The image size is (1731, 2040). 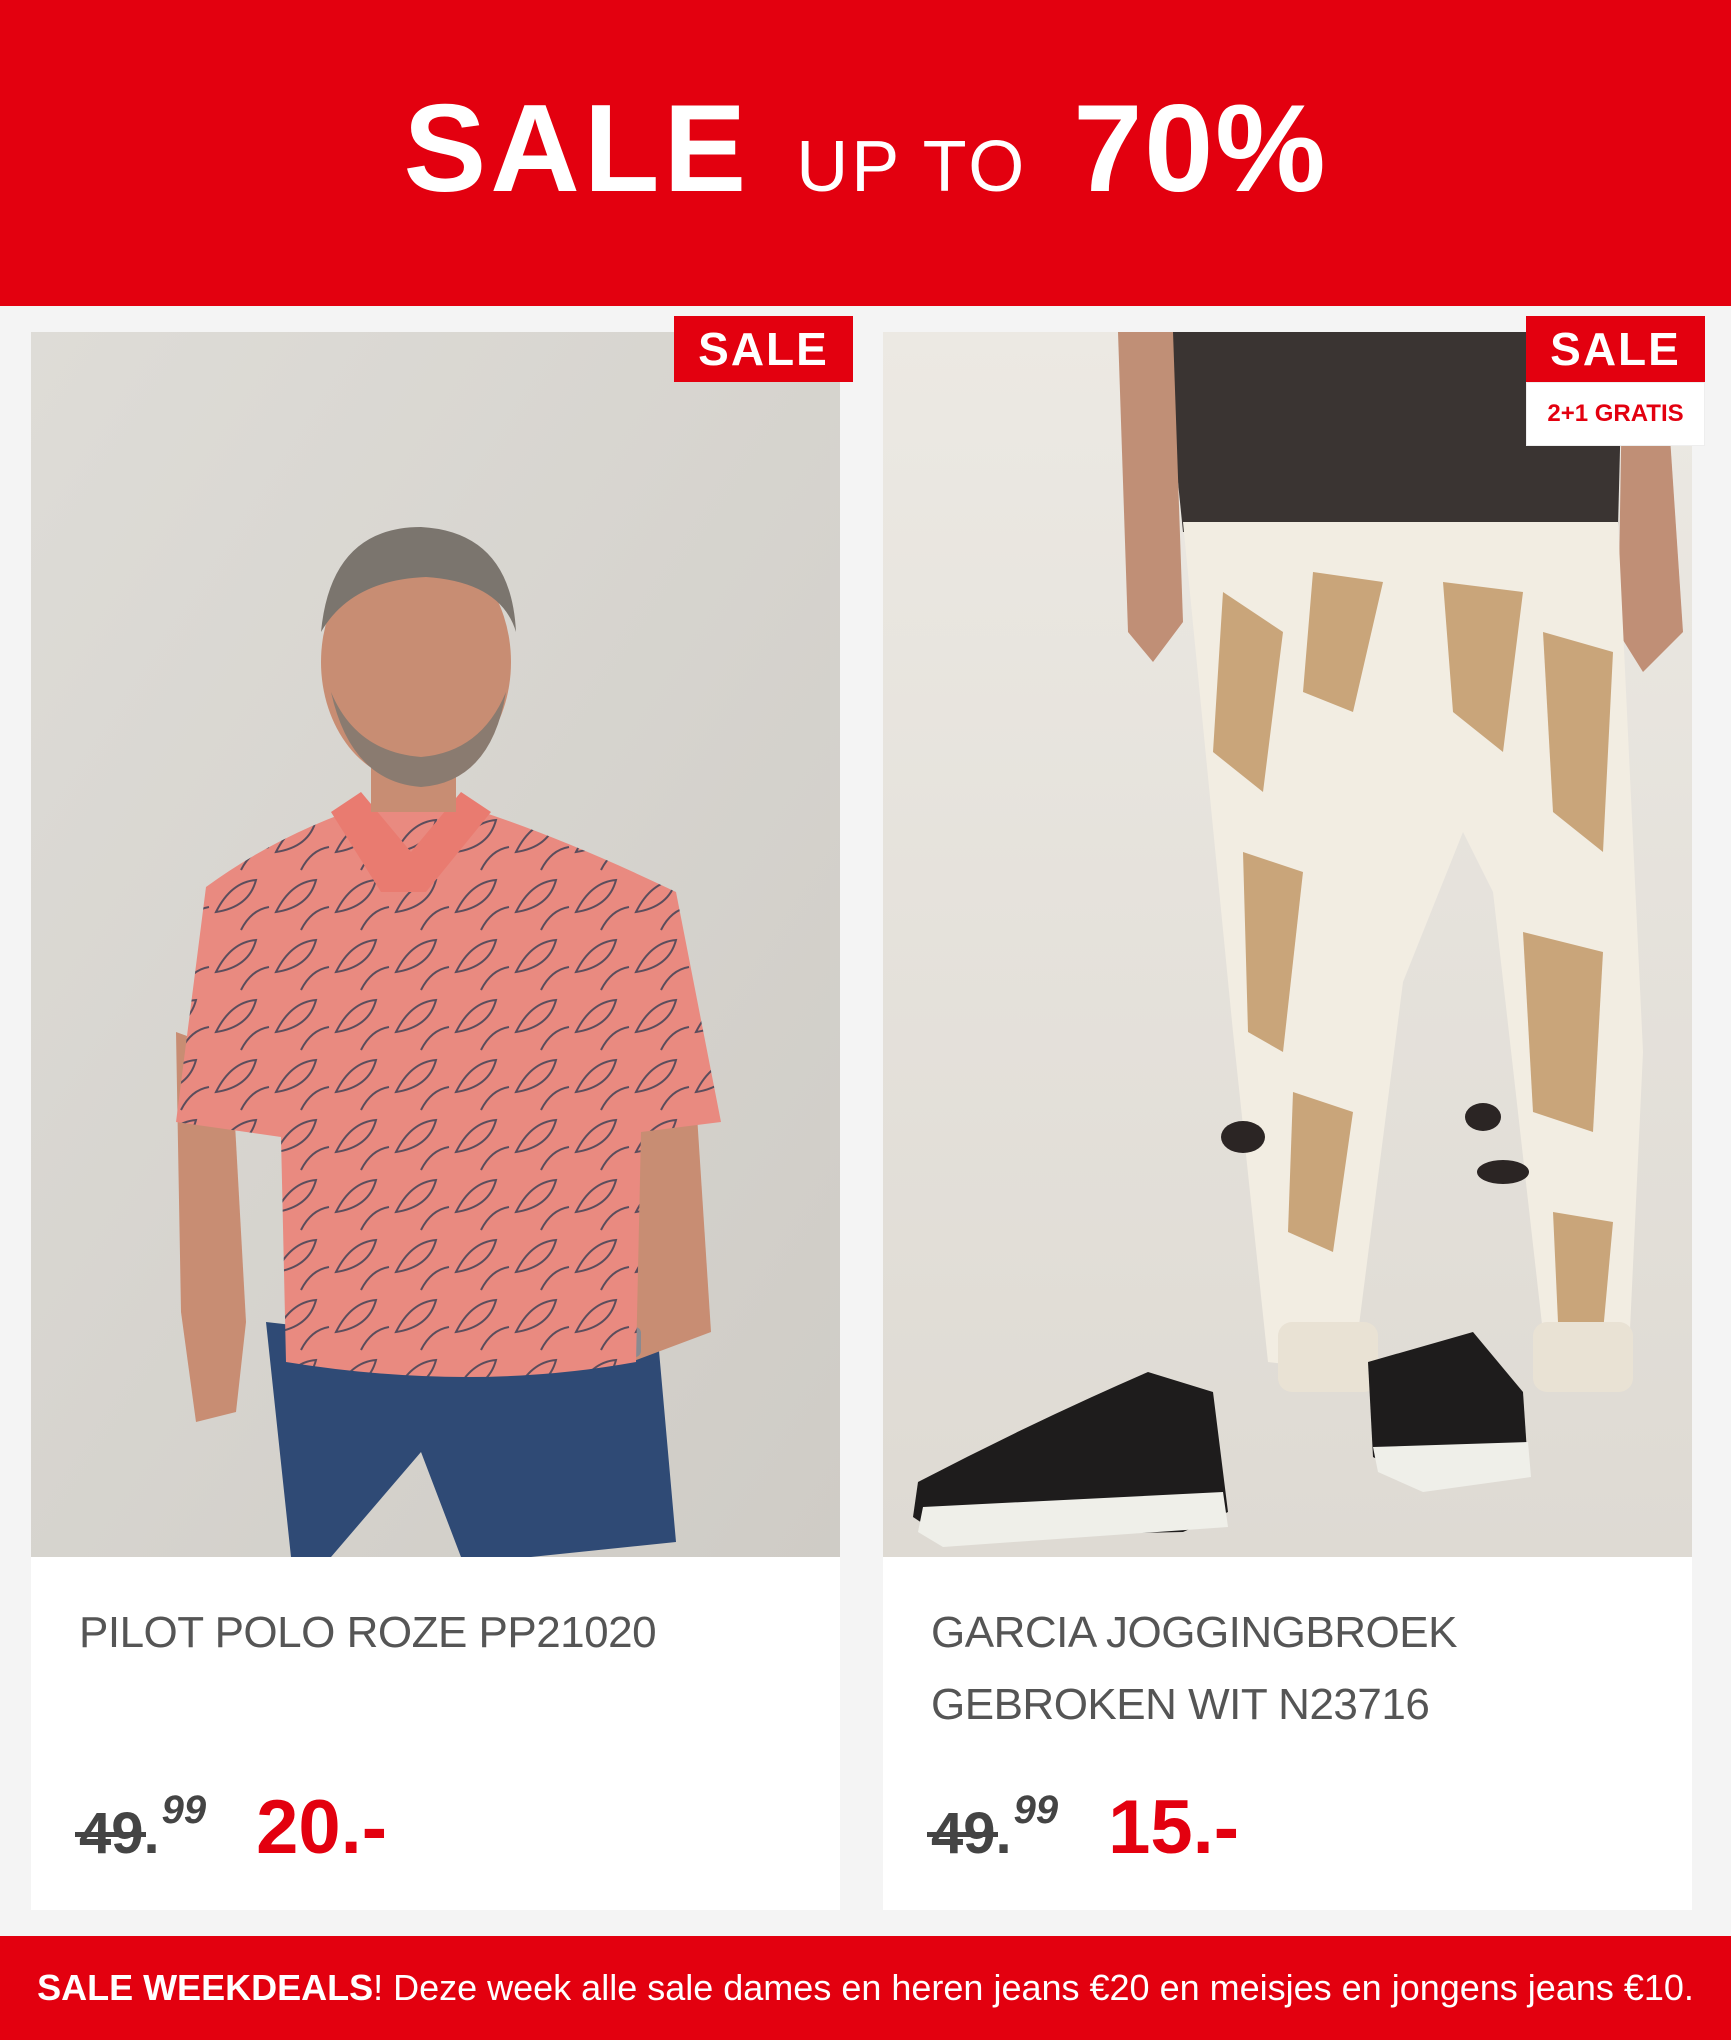 I want to click on promo-badge: 2+1 GRATIS, so click(x=1615, y=414).